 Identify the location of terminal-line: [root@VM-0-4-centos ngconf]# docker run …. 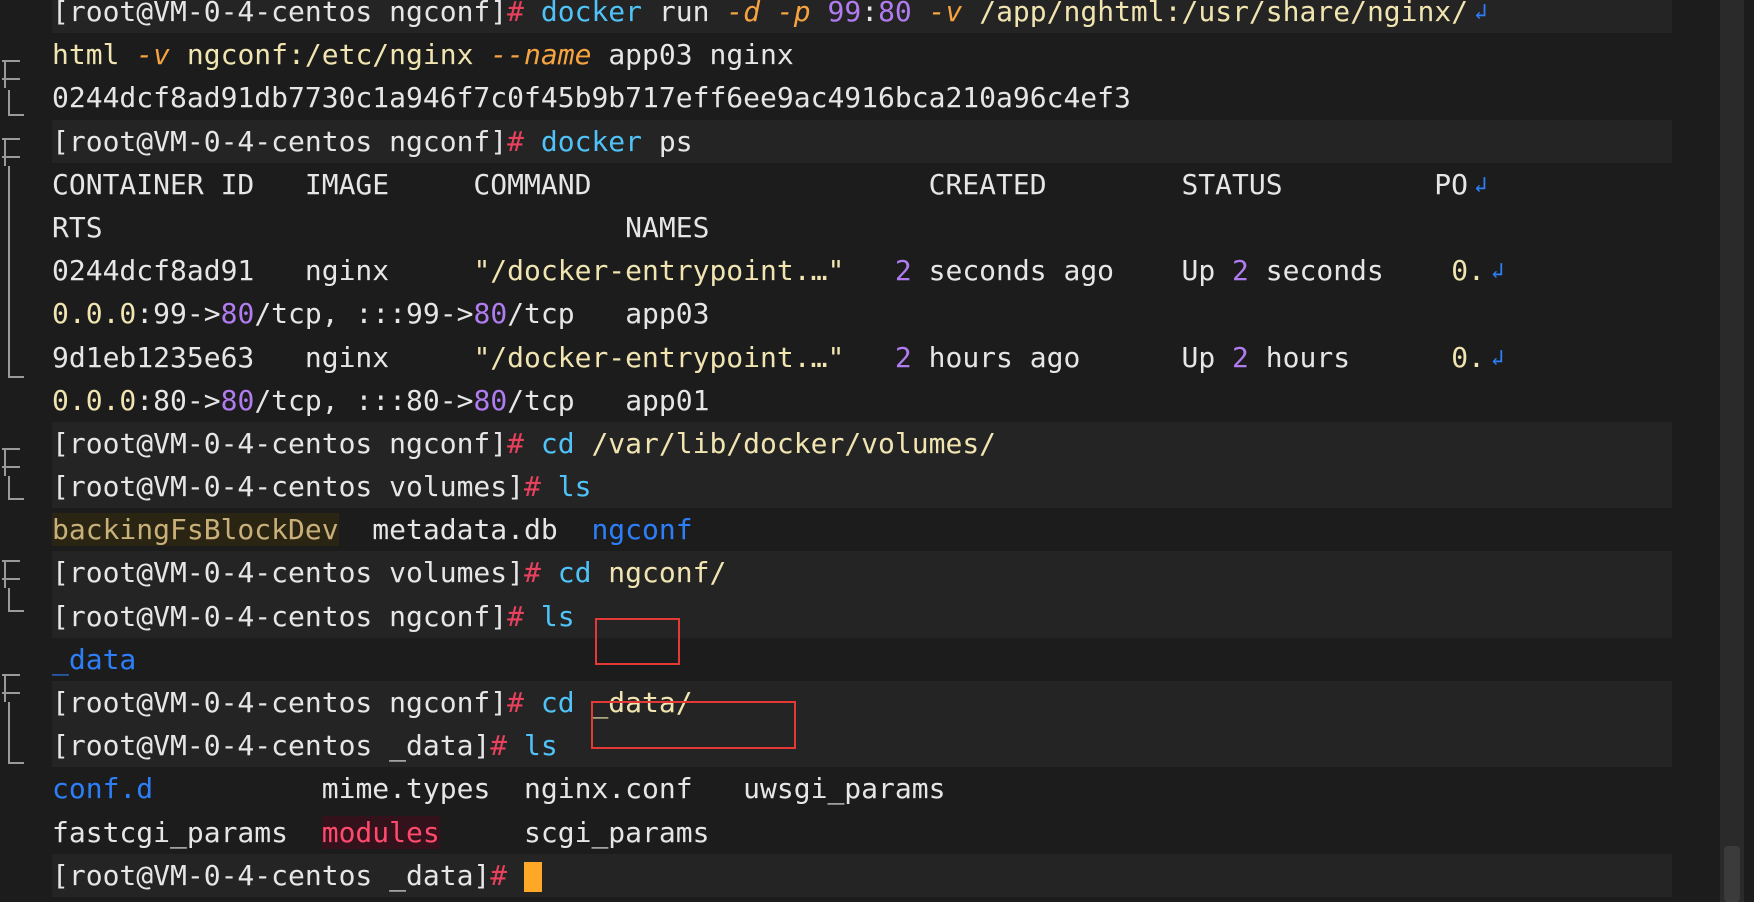
(862, 17).